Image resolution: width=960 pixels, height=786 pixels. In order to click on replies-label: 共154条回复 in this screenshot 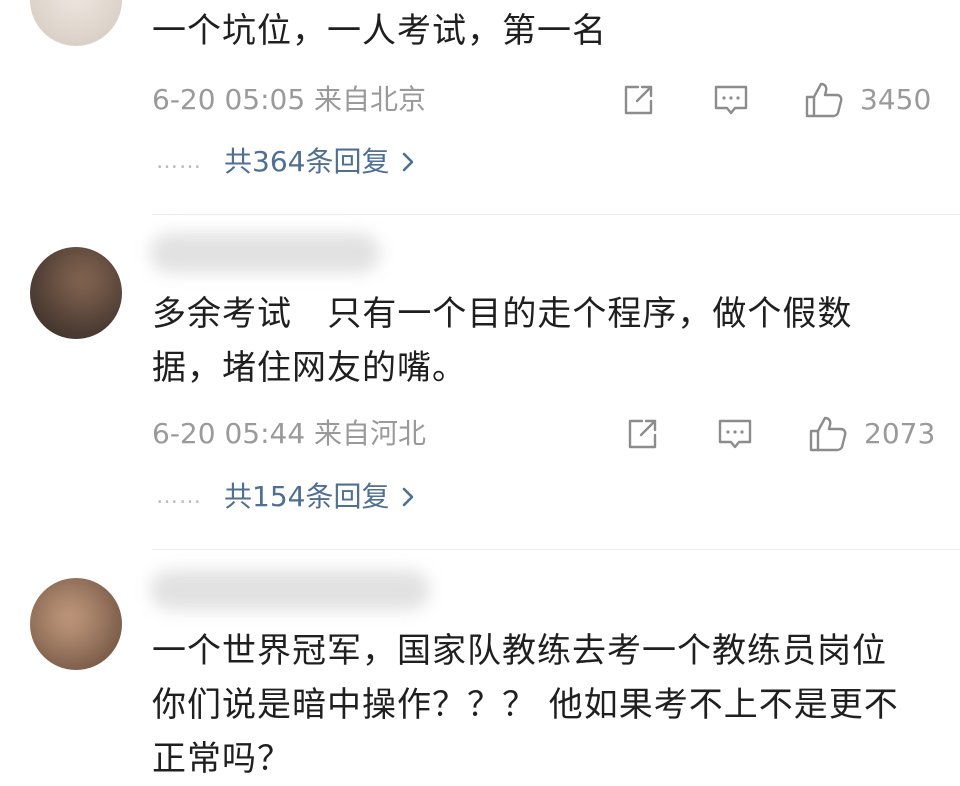, I will do `click(307, 496)`.